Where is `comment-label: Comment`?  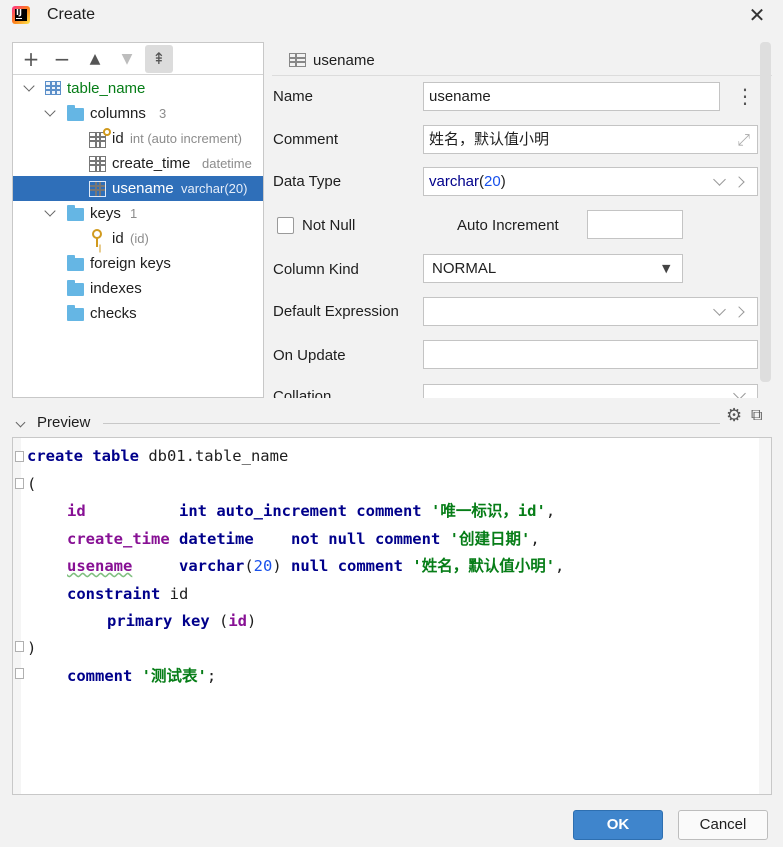 comment-label: Comment is located at coordinates (306, 139).